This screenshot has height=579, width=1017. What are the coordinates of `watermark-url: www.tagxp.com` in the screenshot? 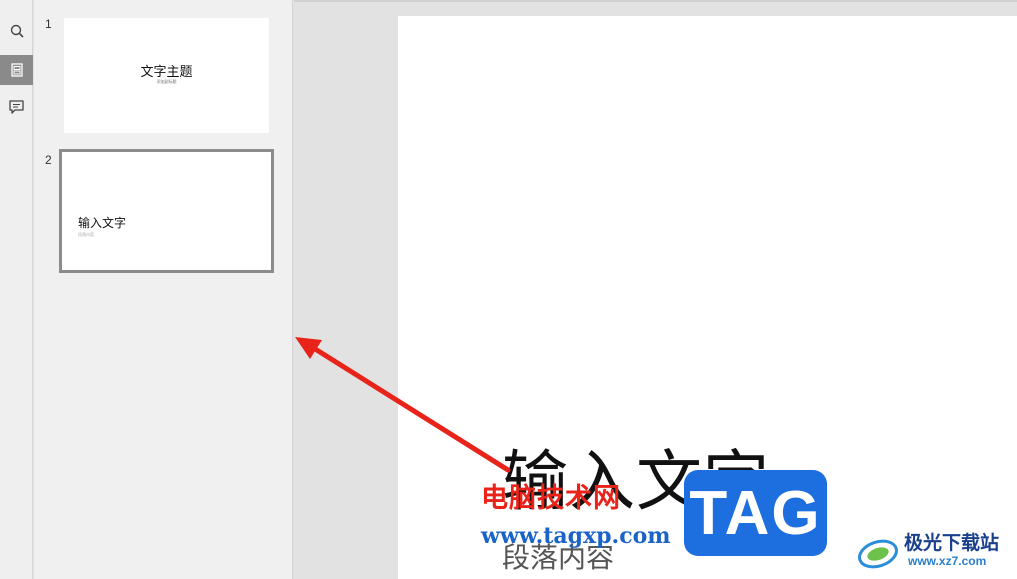 It's located at (576, 536).